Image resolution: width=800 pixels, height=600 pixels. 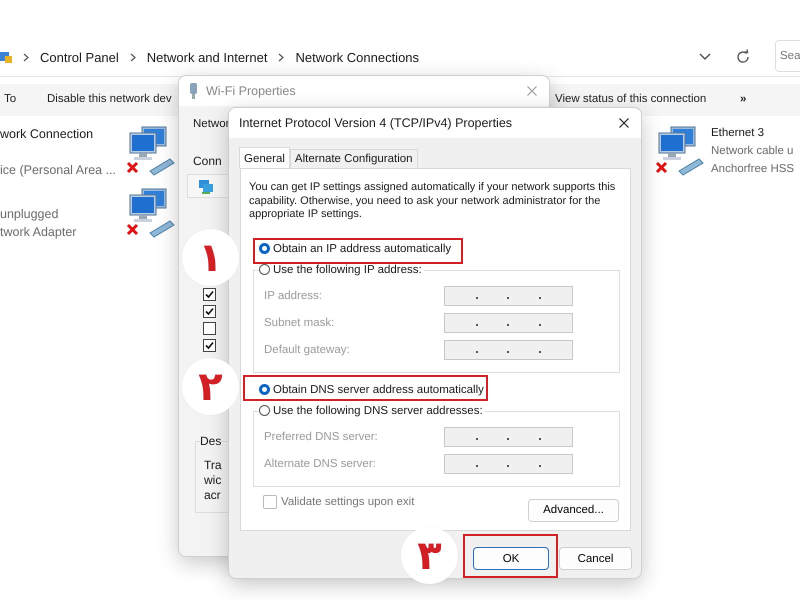 What do you see at coordinates (213, 480) in the screenshot?
I see `description-text: wic` at bounding box center [213, 480].